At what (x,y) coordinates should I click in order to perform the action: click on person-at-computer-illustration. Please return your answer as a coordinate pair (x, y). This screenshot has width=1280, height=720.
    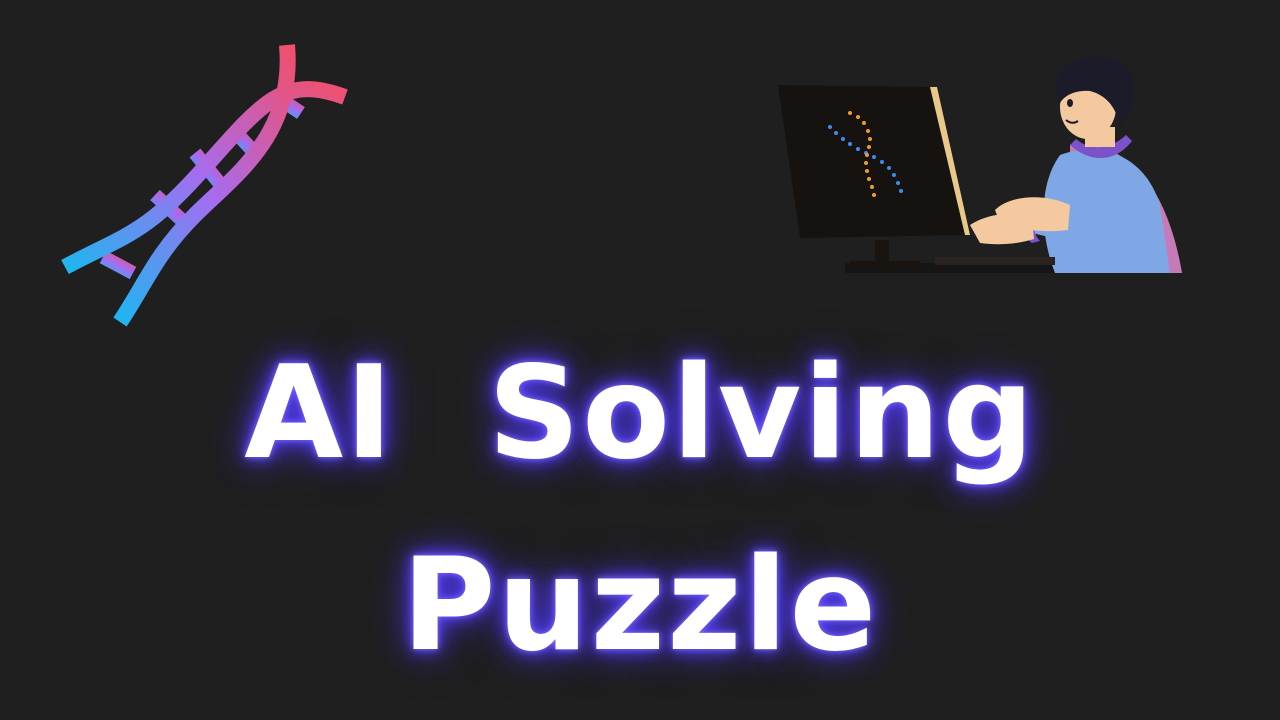
    Looking at the image, I should click on (980, 164).